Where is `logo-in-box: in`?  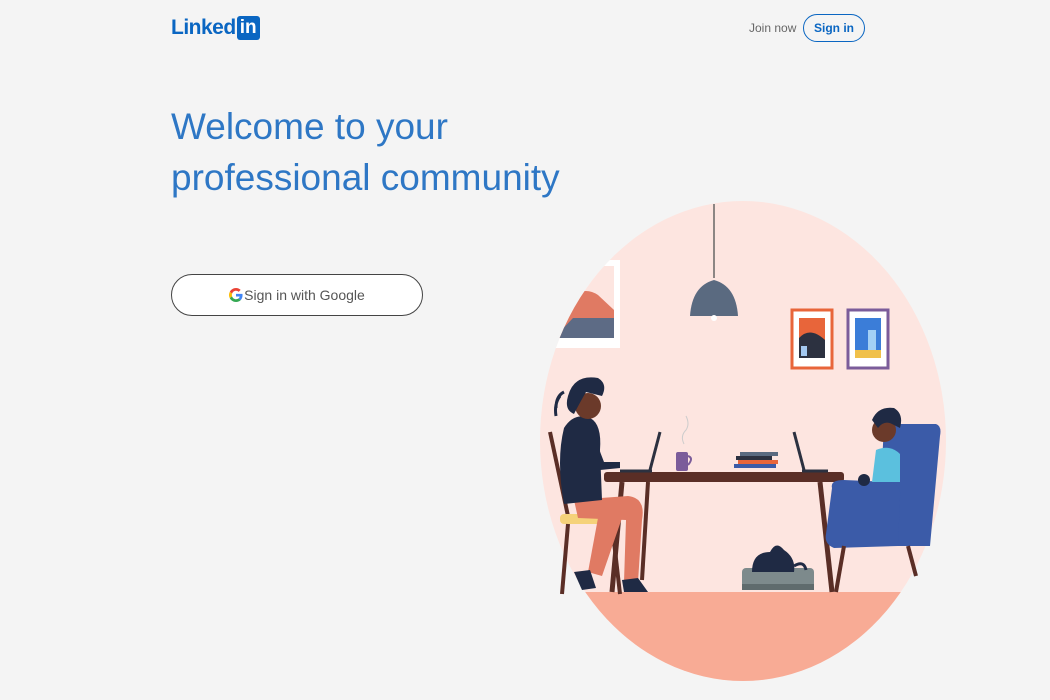 logo-in-box: in is located at coordinates (248, 28).